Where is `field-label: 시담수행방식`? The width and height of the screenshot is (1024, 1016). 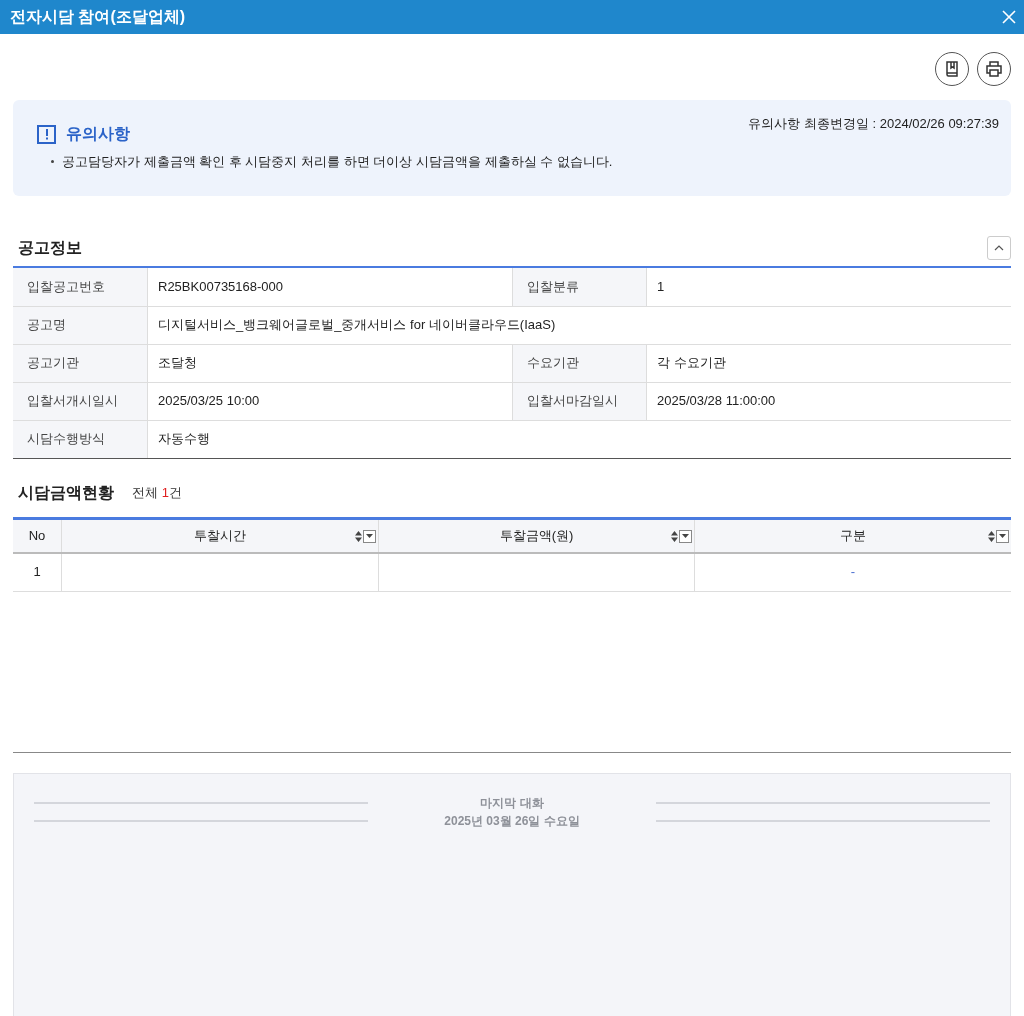
field-label: 시담수행방식 is located at coordinates (80, 439).